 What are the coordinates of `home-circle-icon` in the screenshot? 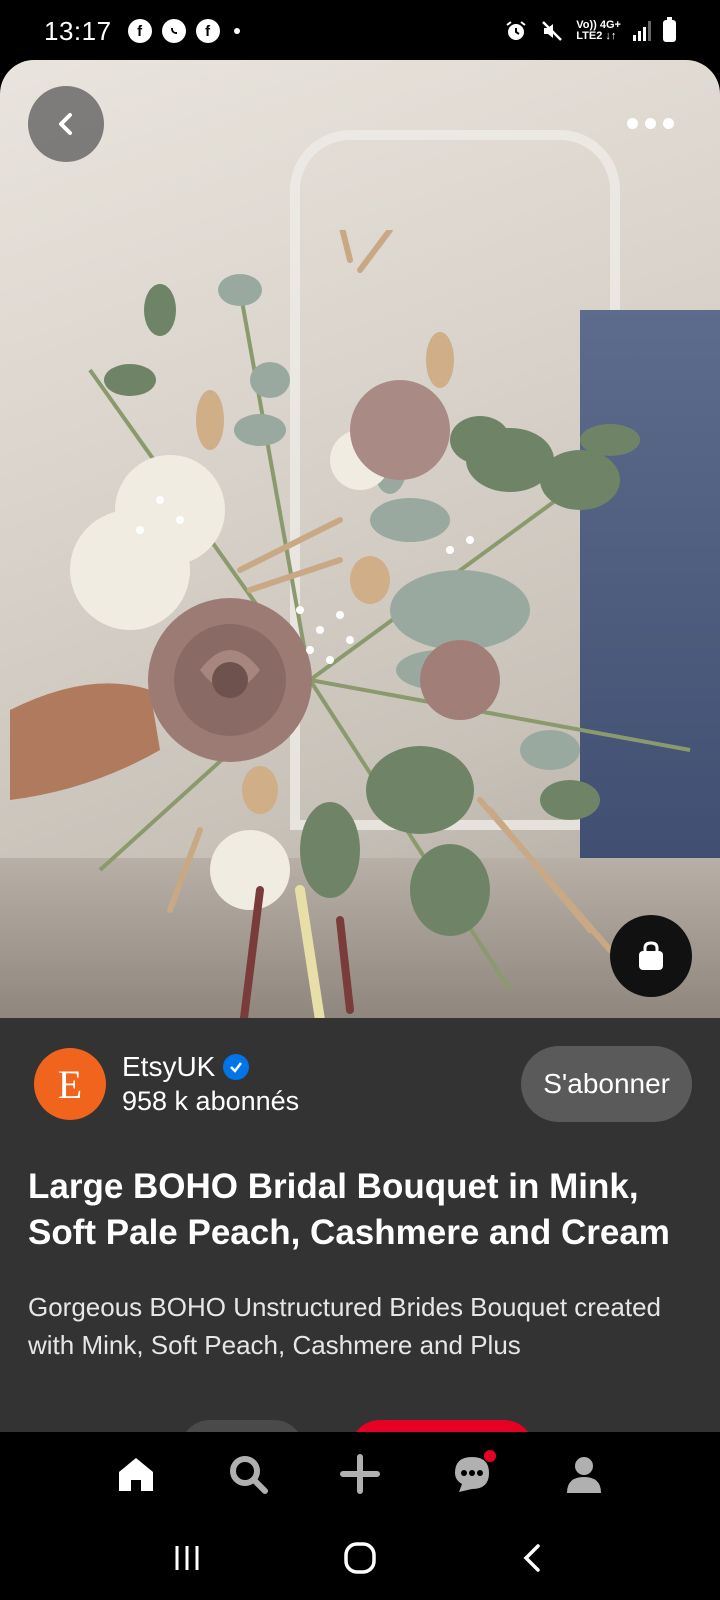 It's located at (360, 1558).